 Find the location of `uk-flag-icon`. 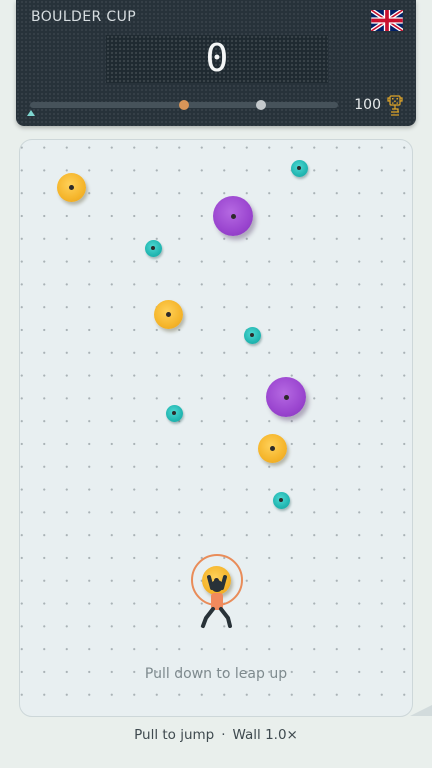

uk-flag-icon is located at coordinates (387, 20).